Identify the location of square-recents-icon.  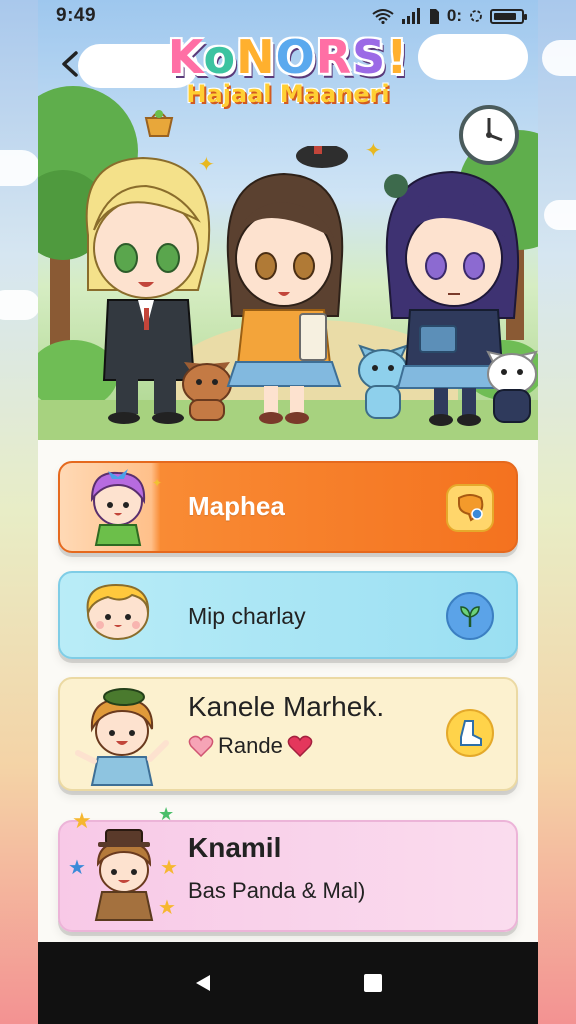
(373, 983).